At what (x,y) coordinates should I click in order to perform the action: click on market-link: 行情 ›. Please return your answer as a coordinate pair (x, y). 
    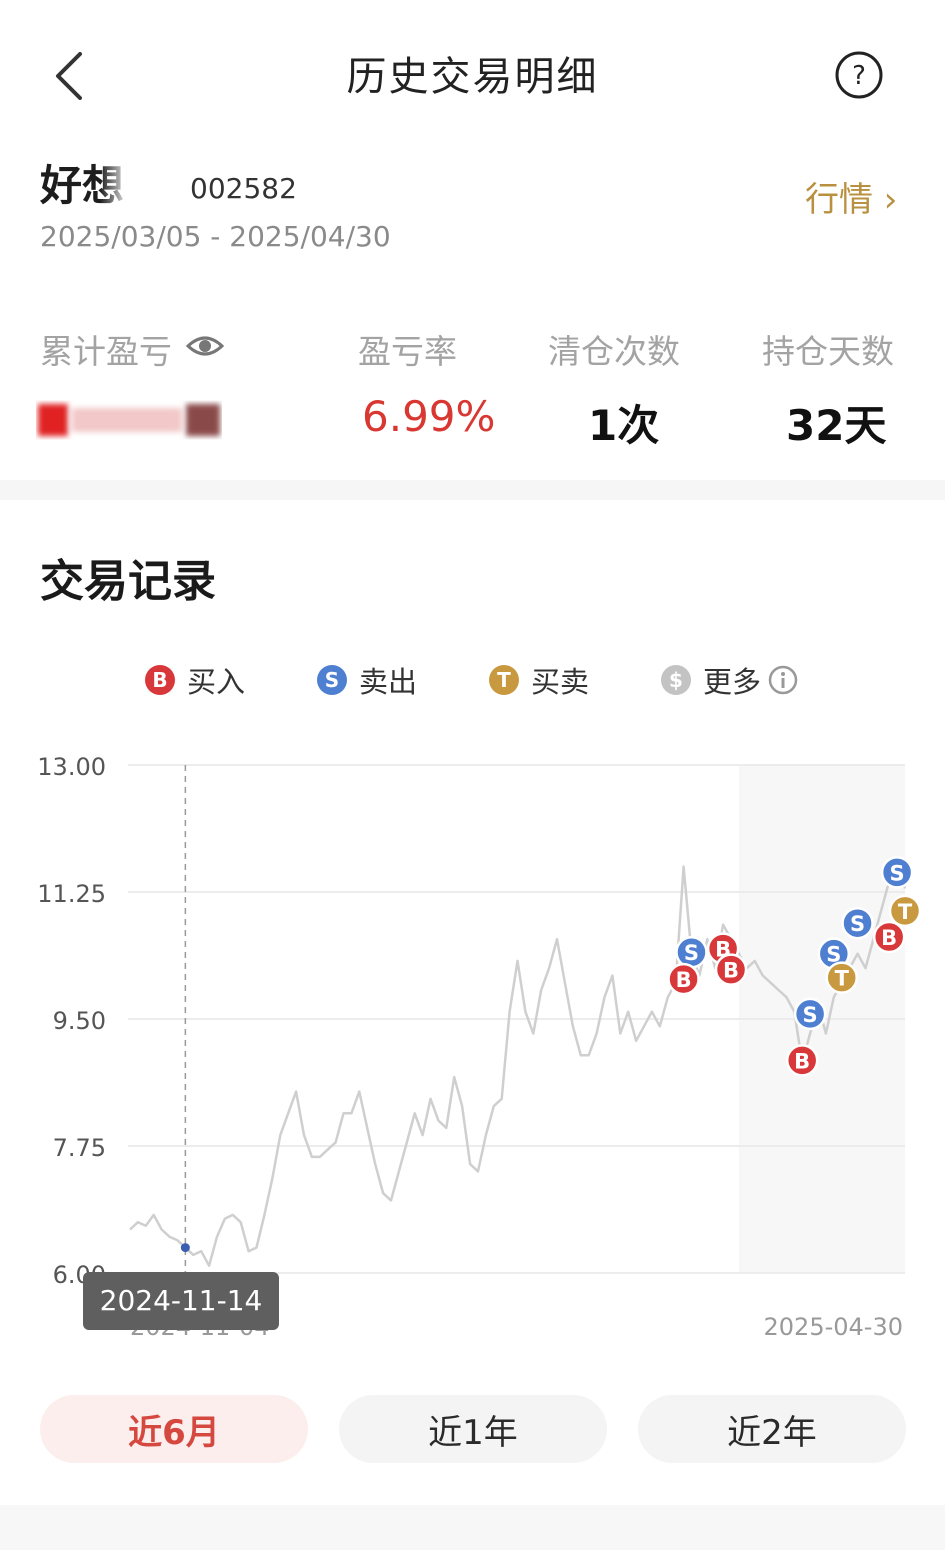
    Looking at the image, I should click on (851, 196).